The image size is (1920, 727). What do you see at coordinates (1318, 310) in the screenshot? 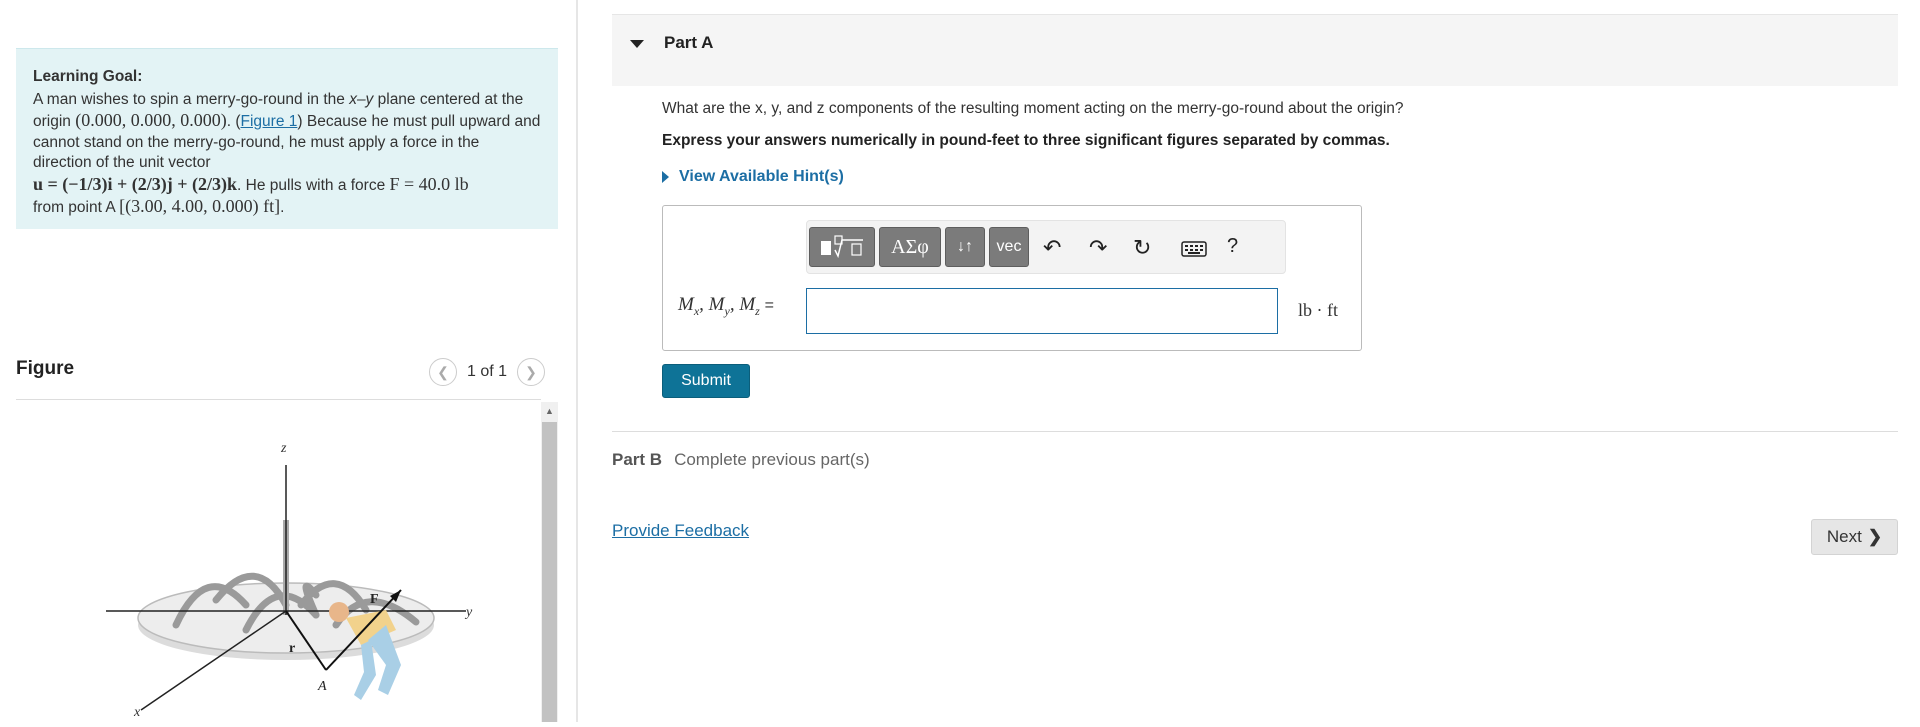
I see `unit-label: lb · ft` at bounding box center [1318, 310].